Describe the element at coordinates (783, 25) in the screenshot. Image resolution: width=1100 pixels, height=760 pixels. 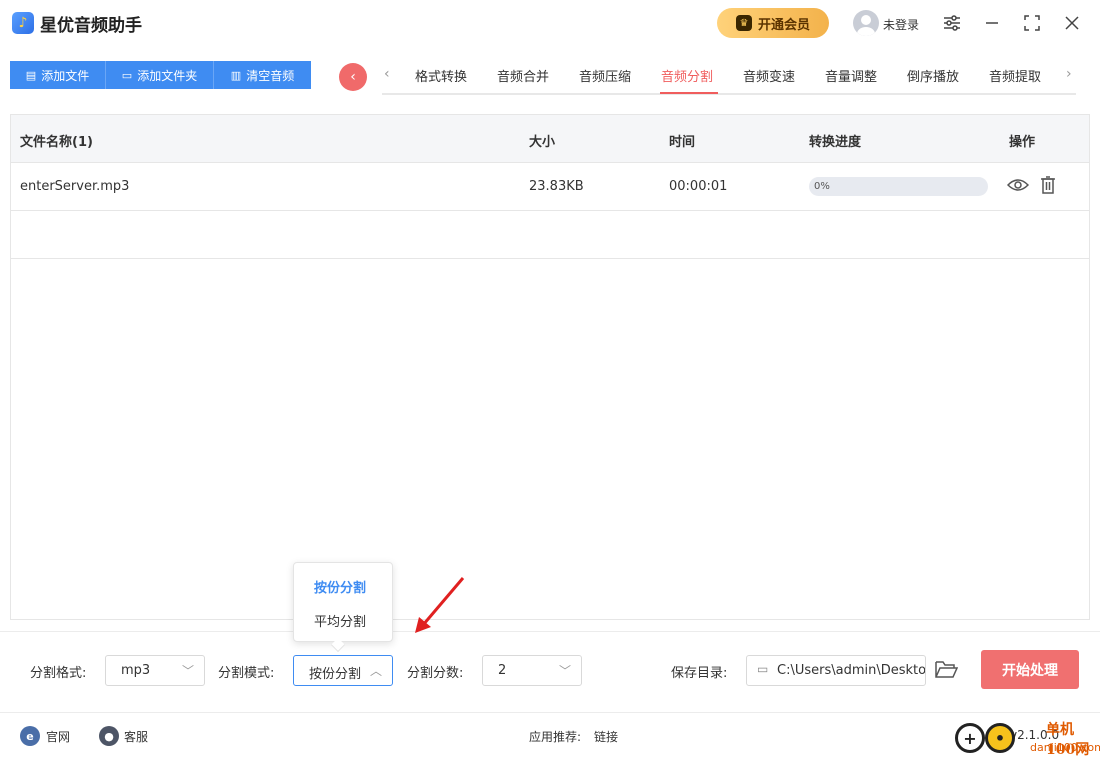
I see `vip-button-label: 开通会员` at that location.